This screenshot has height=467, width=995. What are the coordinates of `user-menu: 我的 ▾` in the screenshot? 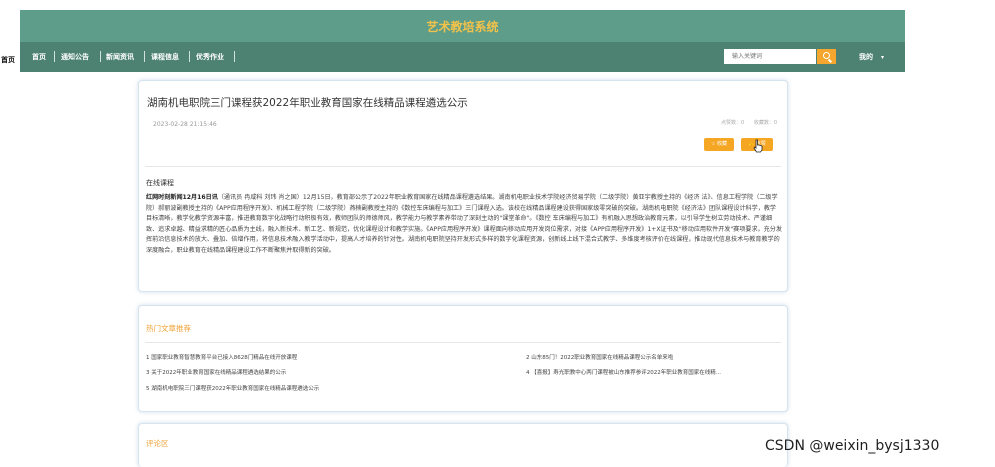 It's located at (871, 57).